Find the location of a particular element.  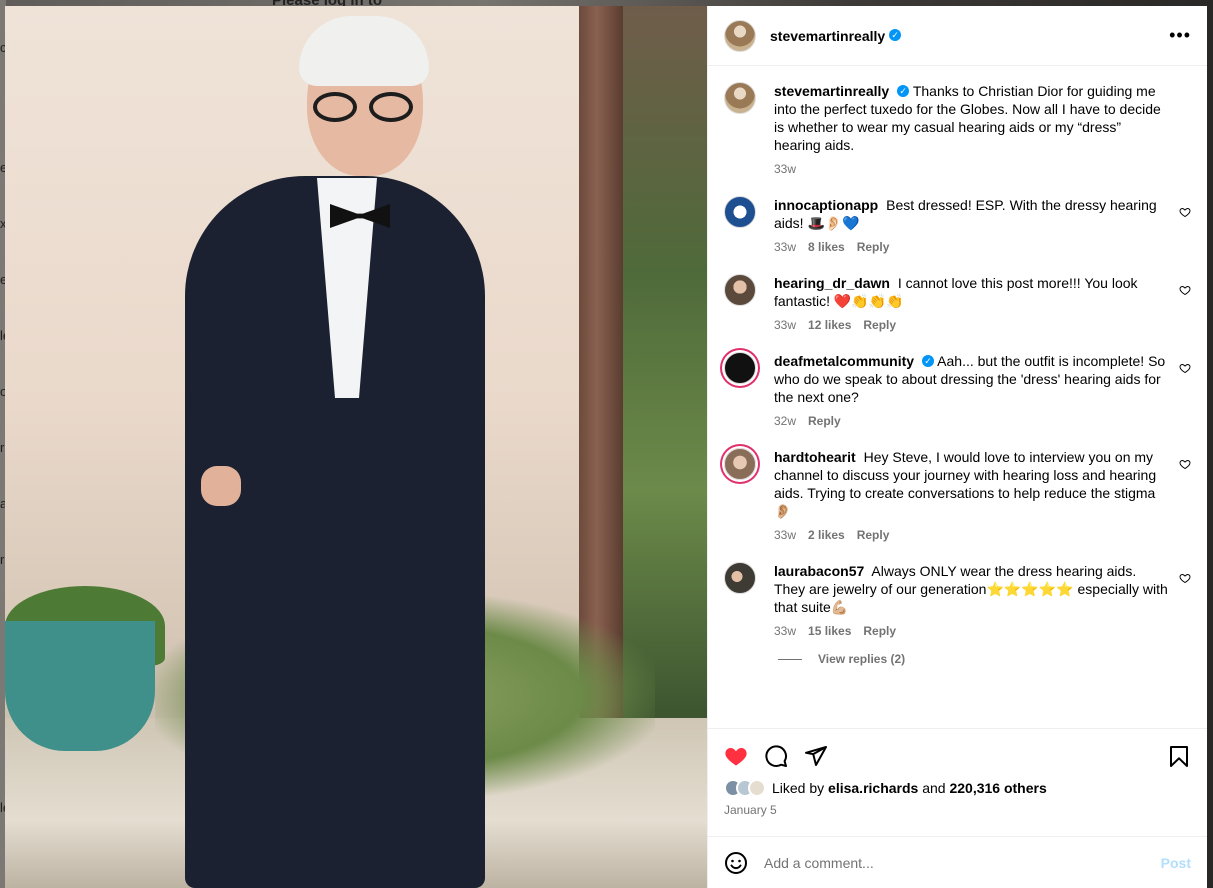

caption-username: stevemartinreally is located at coordinates (831, 91).